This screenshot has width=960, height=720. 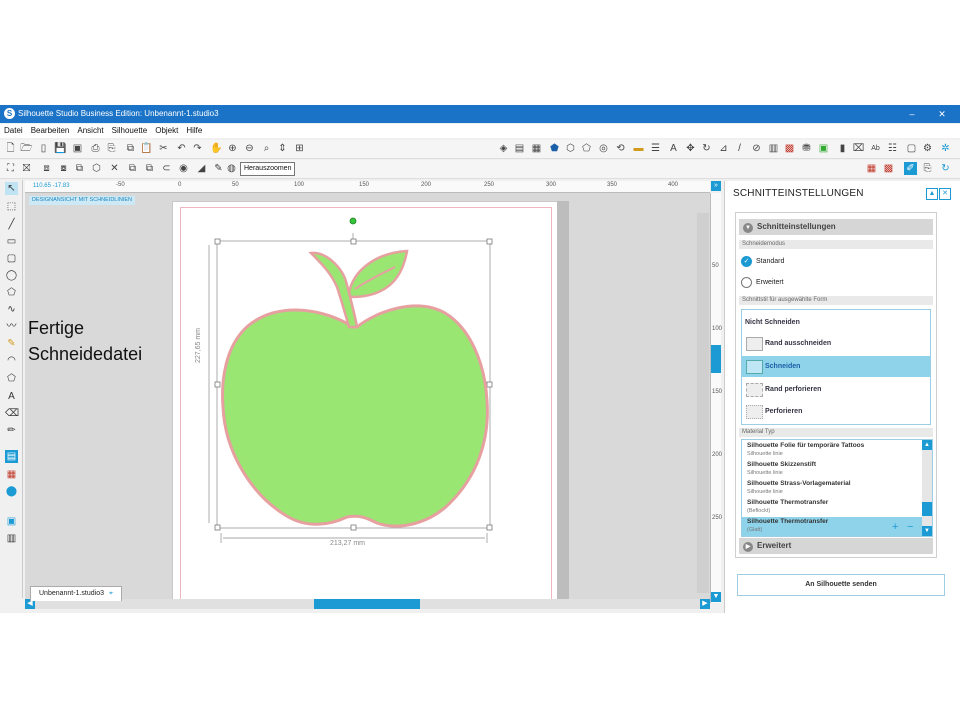 What do you see at coordinates (11, 292) in the screenshot?
I see `polygon-tool-icon: ⬠` at bounding box center [11, 292].